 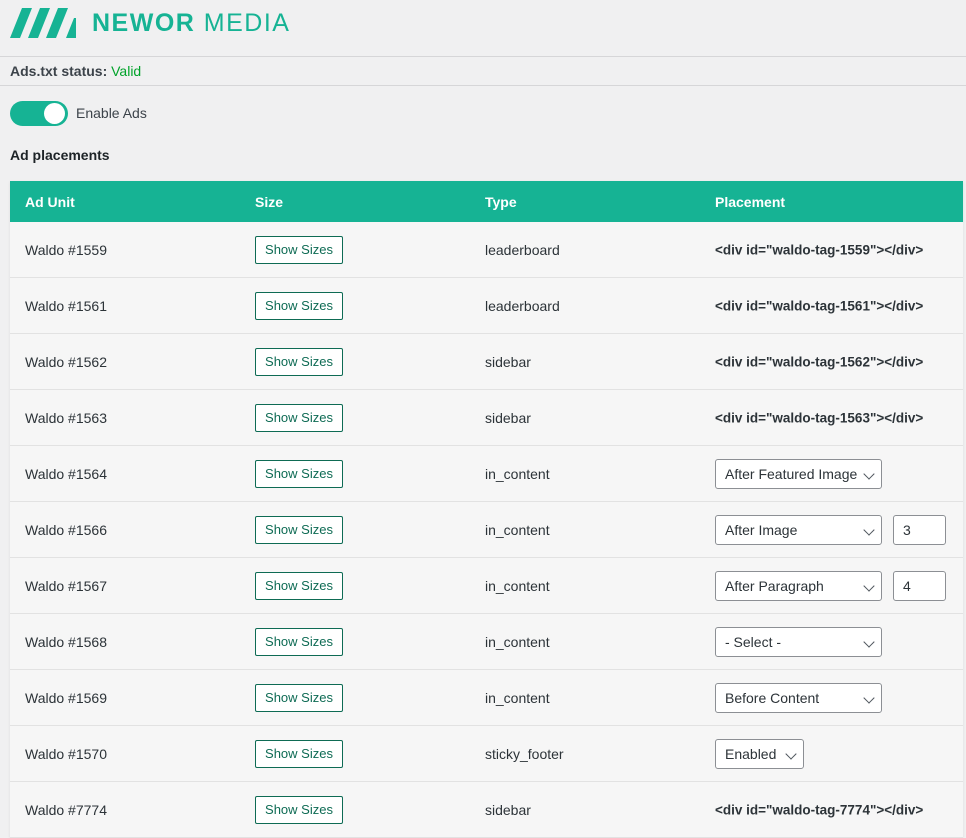 I want to click on ad-unit-name: Waldo #1562, so click(x=66, y=361).